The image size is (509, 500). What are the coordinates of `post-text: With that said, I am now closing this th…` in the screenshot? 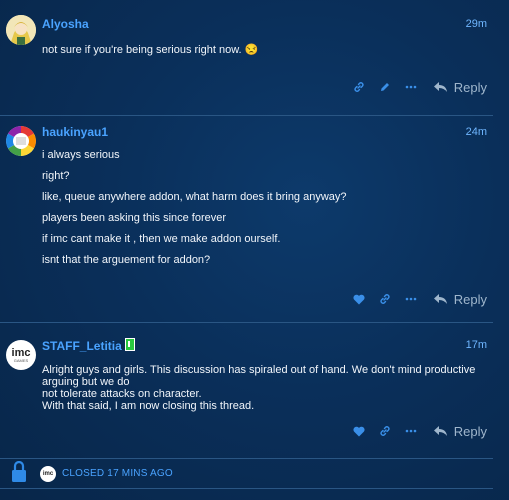 It's located at (148, 406).